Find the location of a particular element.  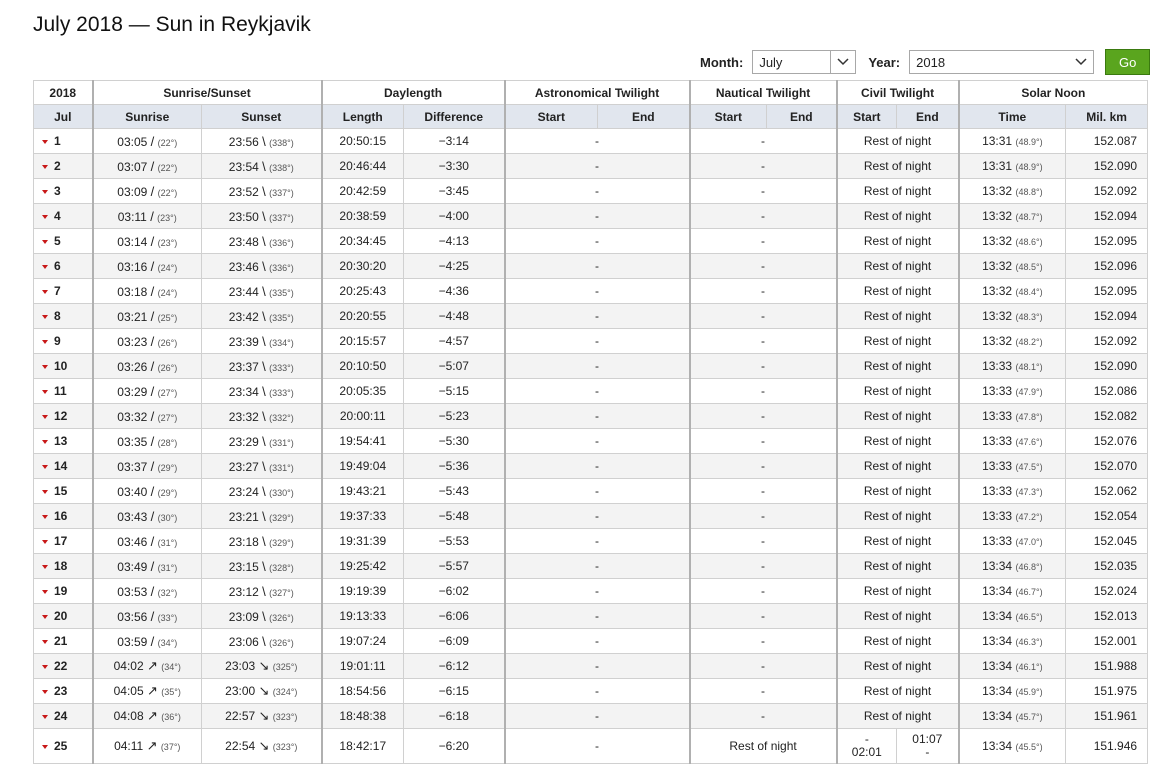

day-cell: 22 is located at coordinates (63, 666).